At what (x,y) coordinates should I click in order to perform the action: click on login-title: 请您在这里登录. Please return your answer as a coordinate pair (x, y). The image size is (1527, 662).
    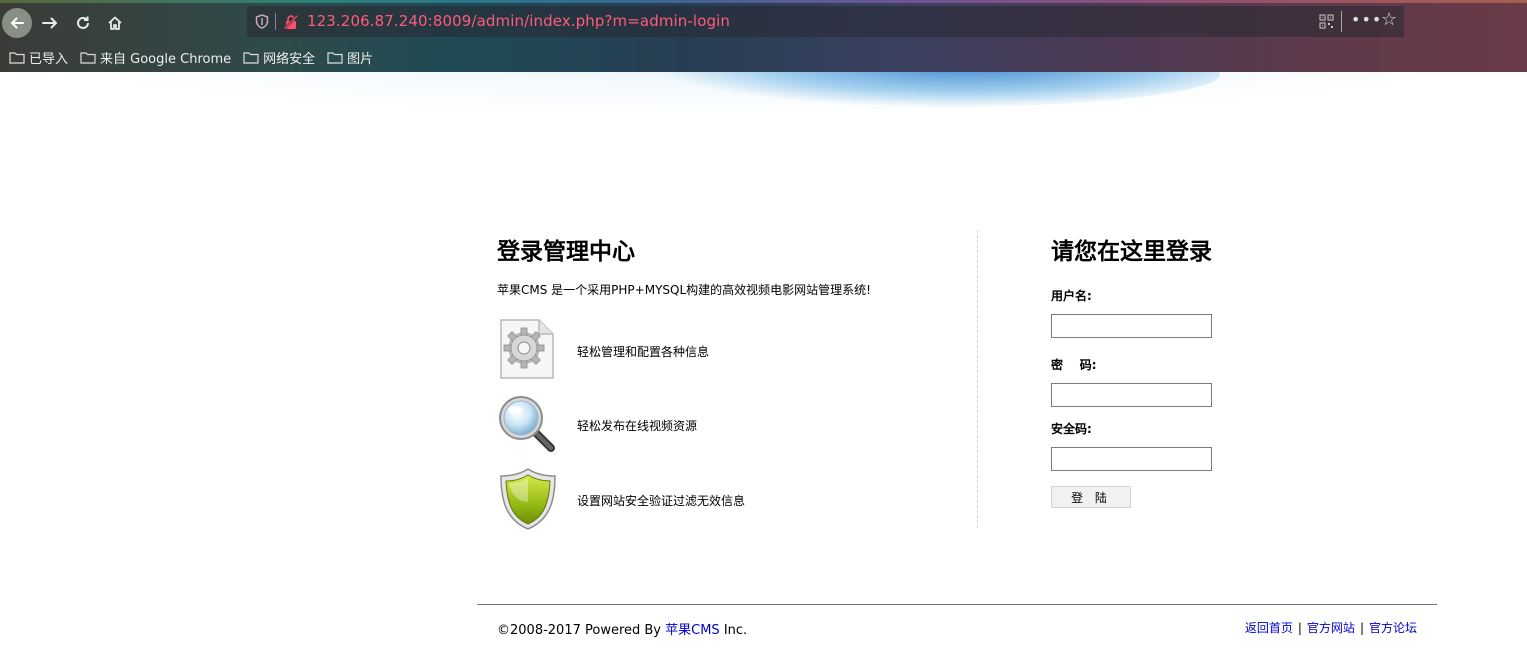
    Looking at the image, I should click on (1131, 252).